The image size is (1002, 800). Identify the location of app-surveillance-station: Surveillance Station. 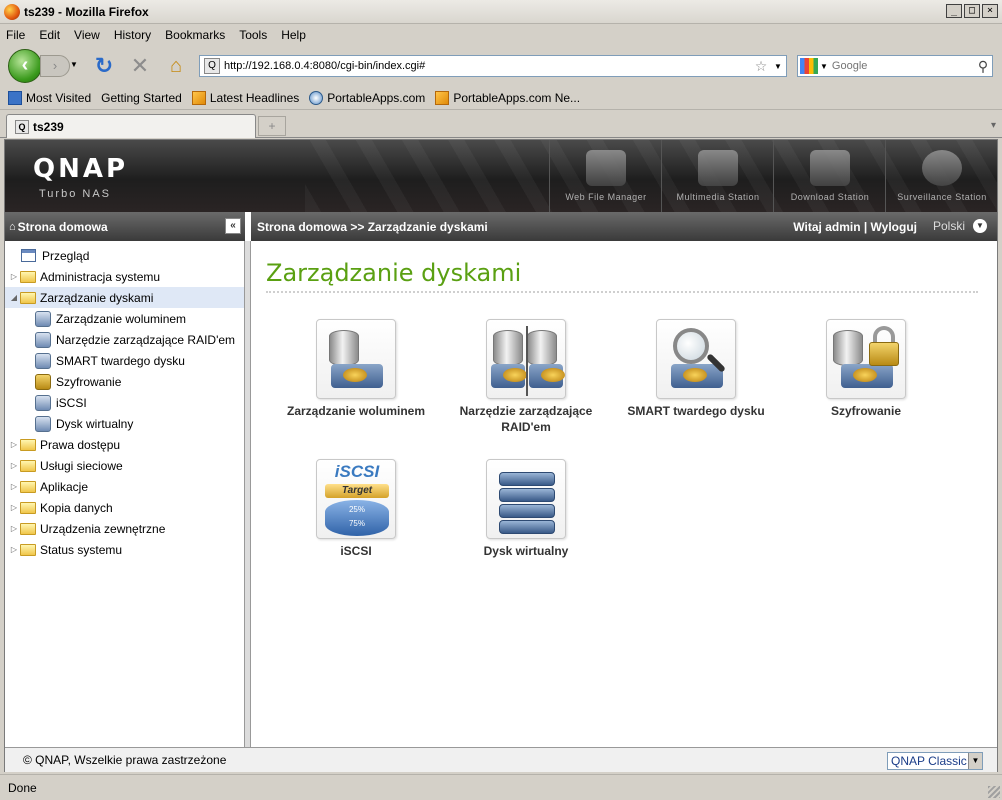
(941, 176).